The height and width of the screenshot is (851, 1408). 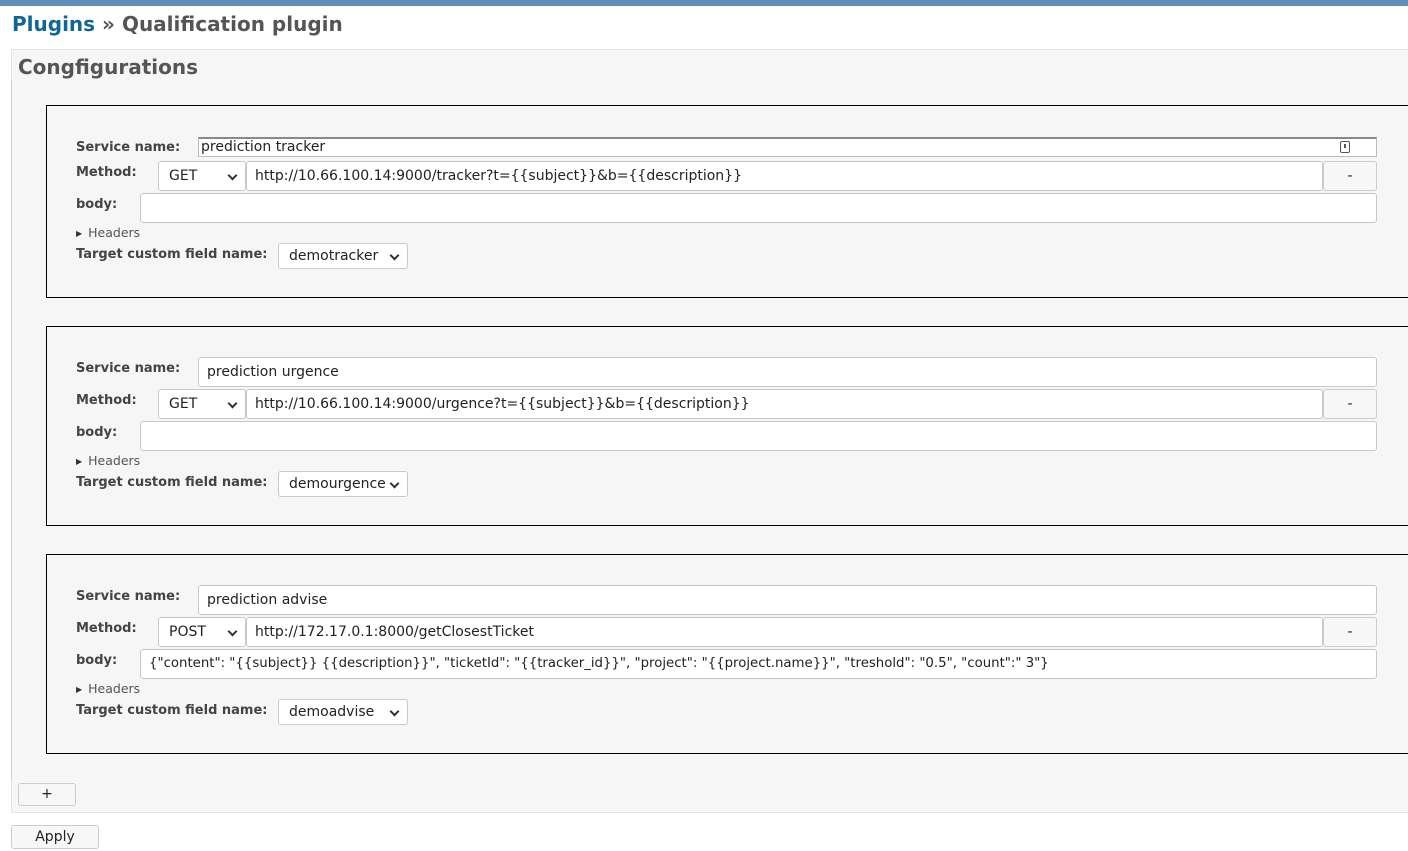 What do you see at coordinates (108, 67) in the screenshot?
I see `section-title: Congfigurations` at bounding box center [108, 67].